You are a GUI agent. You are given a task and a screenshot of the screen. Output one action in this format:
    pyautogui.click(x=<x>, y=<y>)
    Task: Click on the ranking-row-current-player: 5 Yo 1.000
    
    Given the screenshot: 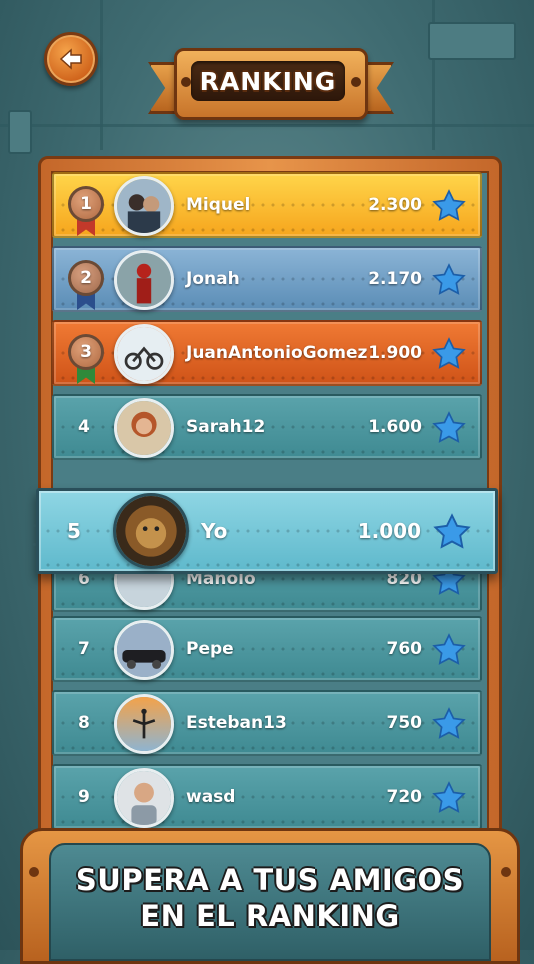 What is the action you would take?
    pyautogui.click(x=267, y=531)
    